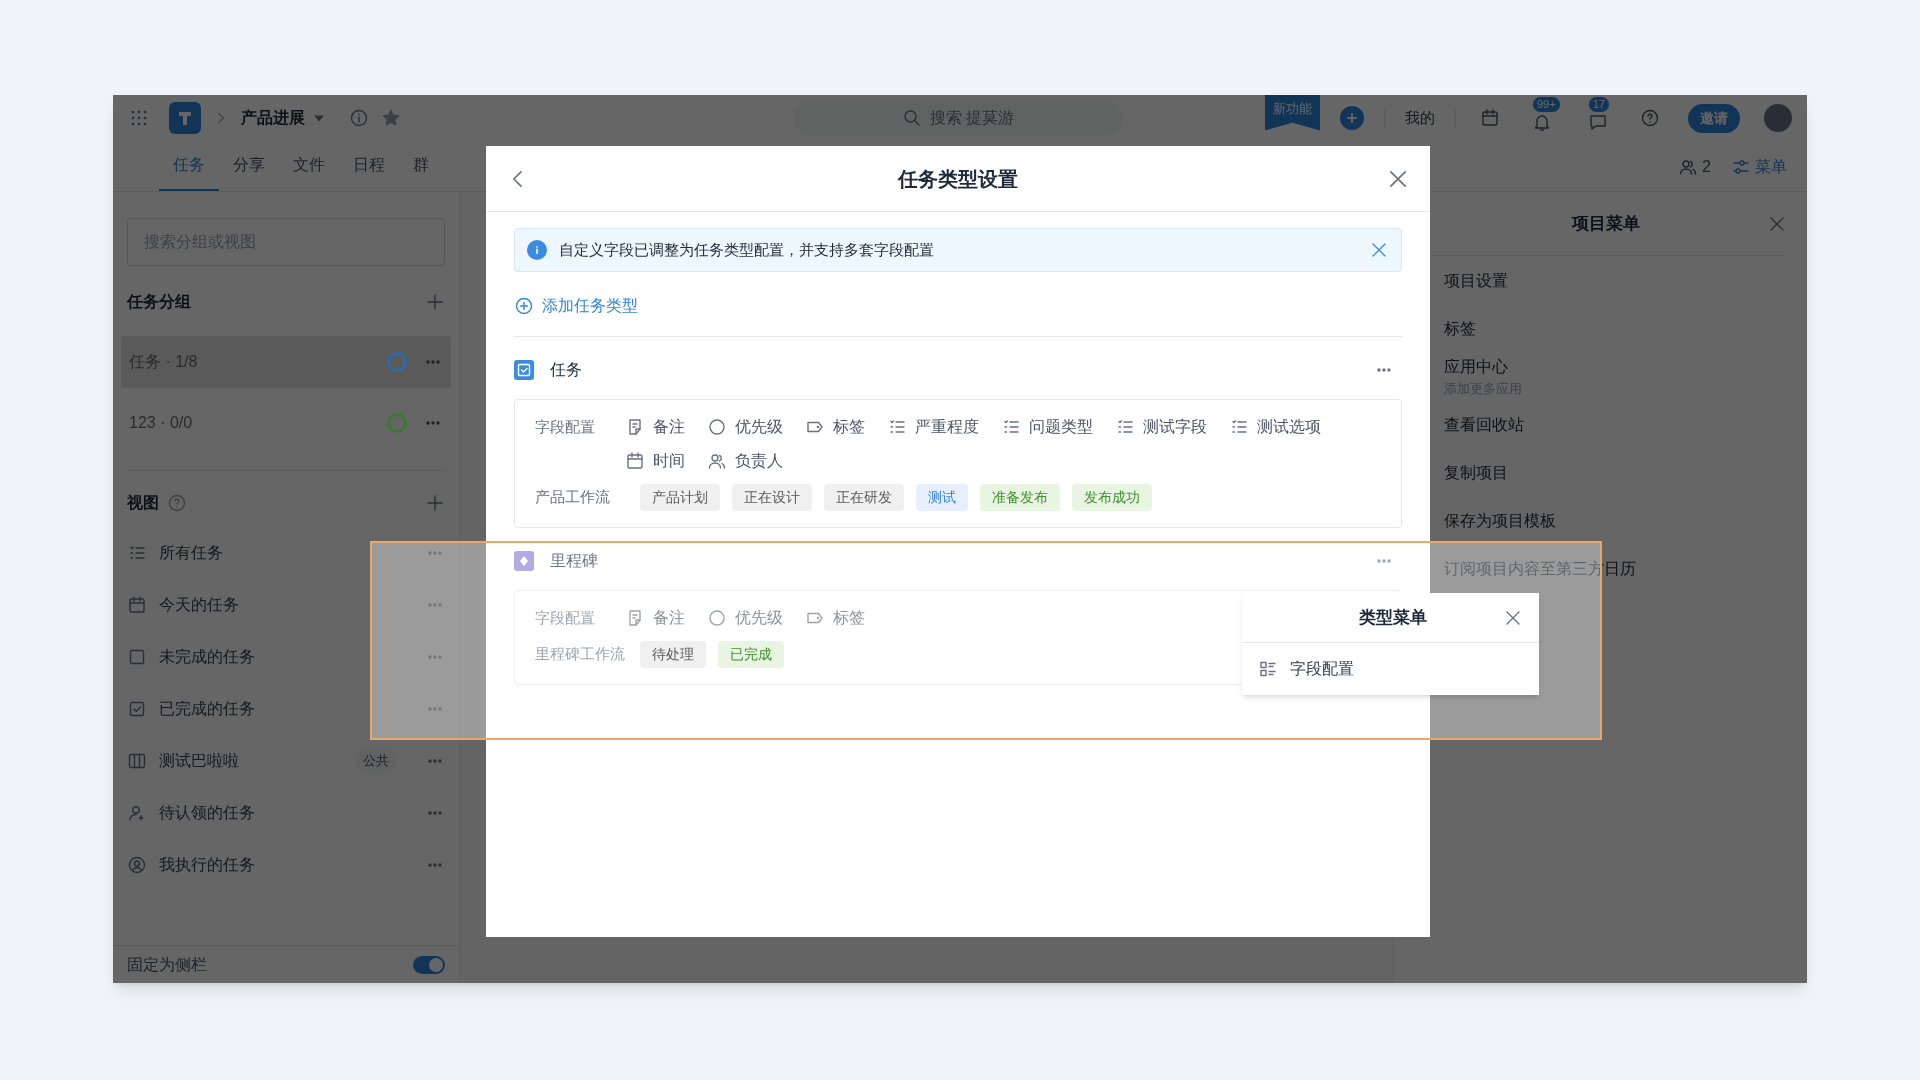 This screenshot has width=1920, height=1080. Describe the element at coordinates (286, 813) in the screenshot. I see `view-item: 待认领的任务` at that location.